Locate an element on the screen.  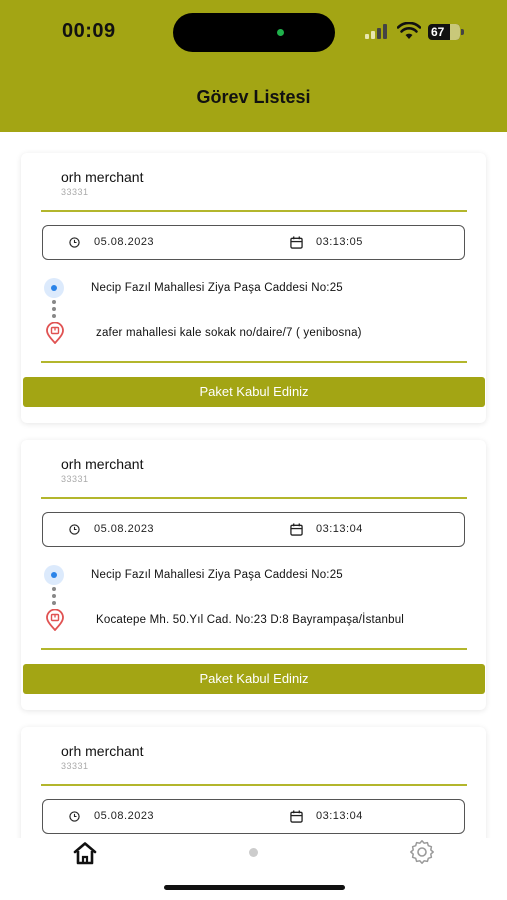
task-card: orh merchant 33331 05.08.2023 03:13:04 is located at coordinates (253, 787).